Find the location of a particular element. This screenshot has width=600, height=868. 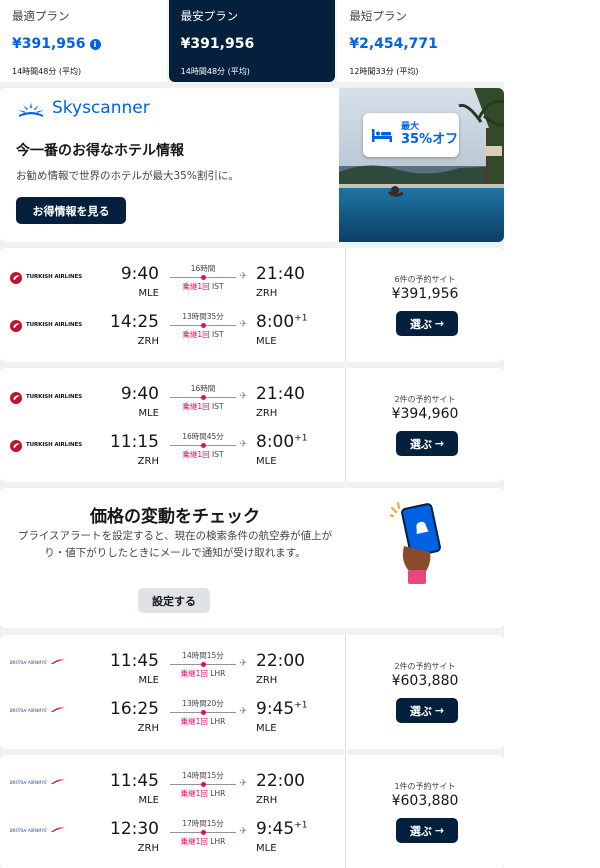

arrival-airport: ZRH is located at coordinates (267, 293).